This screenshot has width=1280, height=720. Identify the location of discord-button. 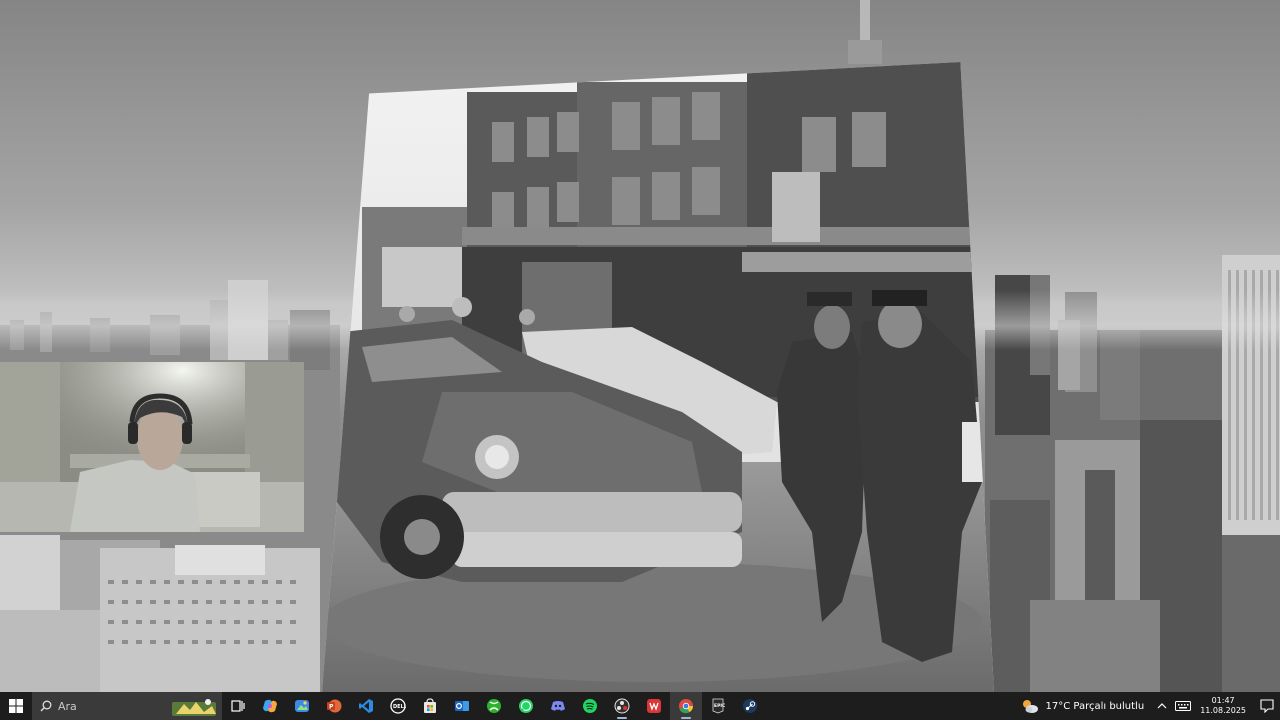
(558, 706).